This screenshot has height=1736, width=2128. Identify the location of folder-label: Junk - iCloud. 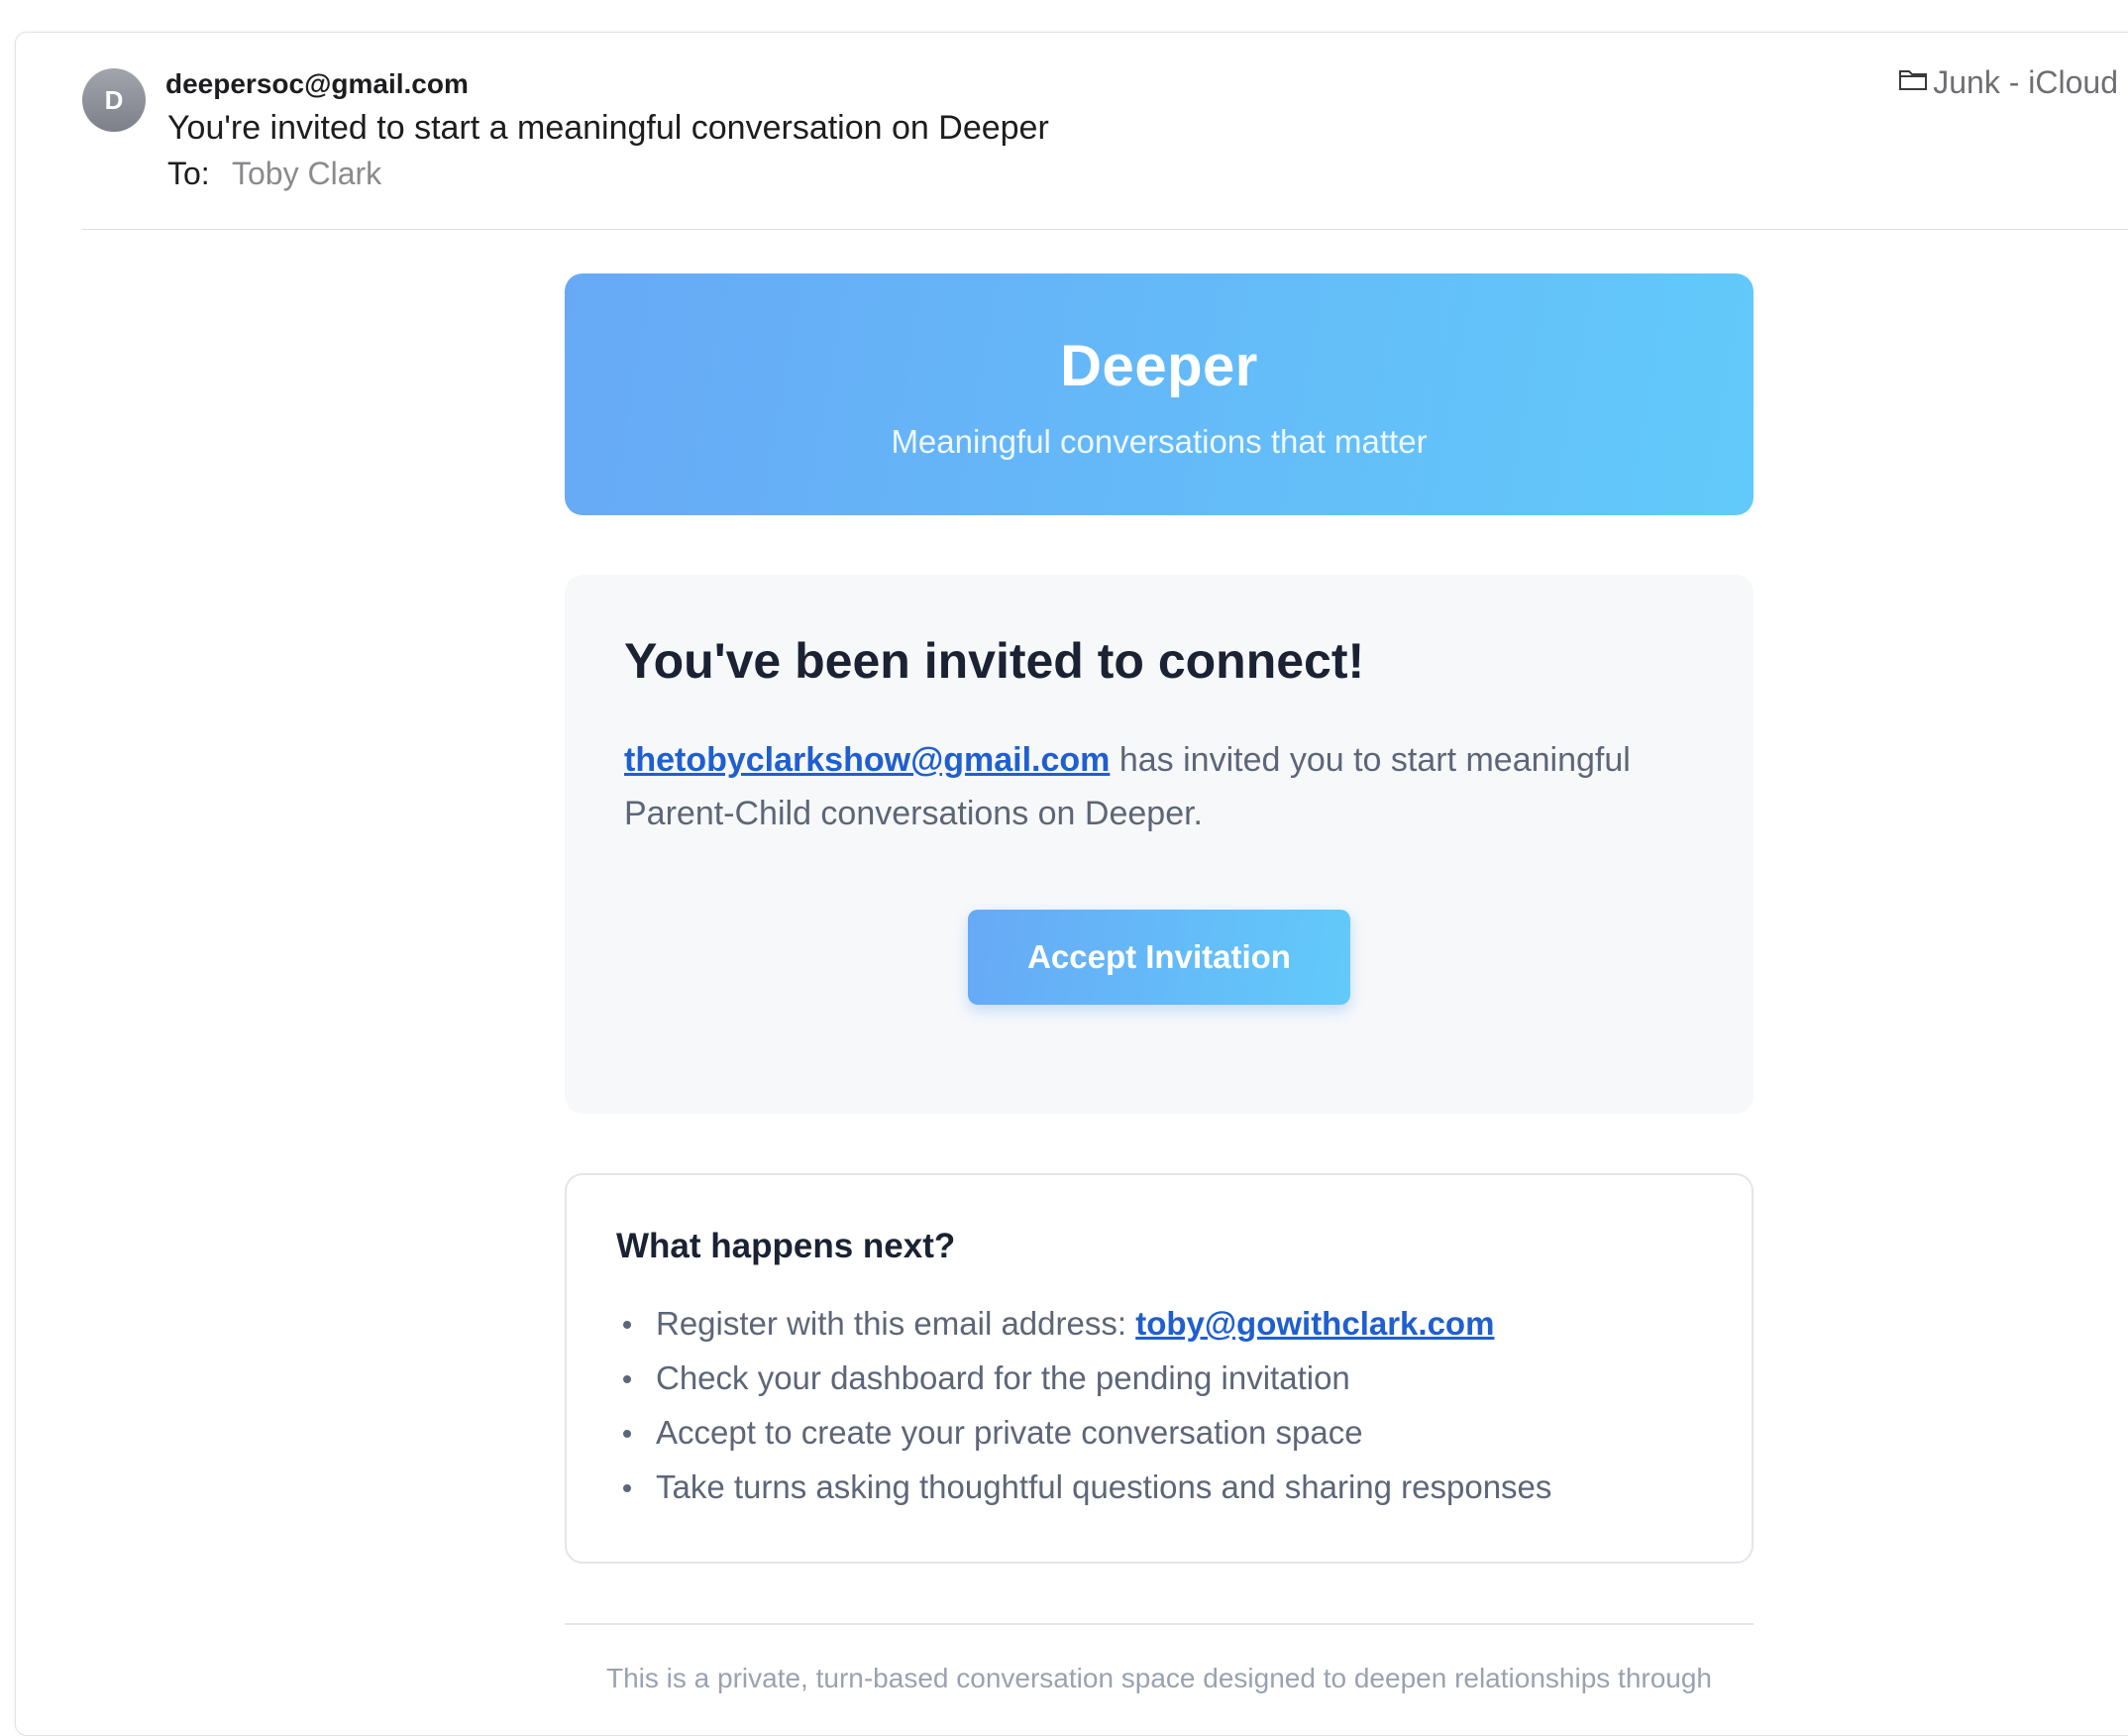
(2025, 82).